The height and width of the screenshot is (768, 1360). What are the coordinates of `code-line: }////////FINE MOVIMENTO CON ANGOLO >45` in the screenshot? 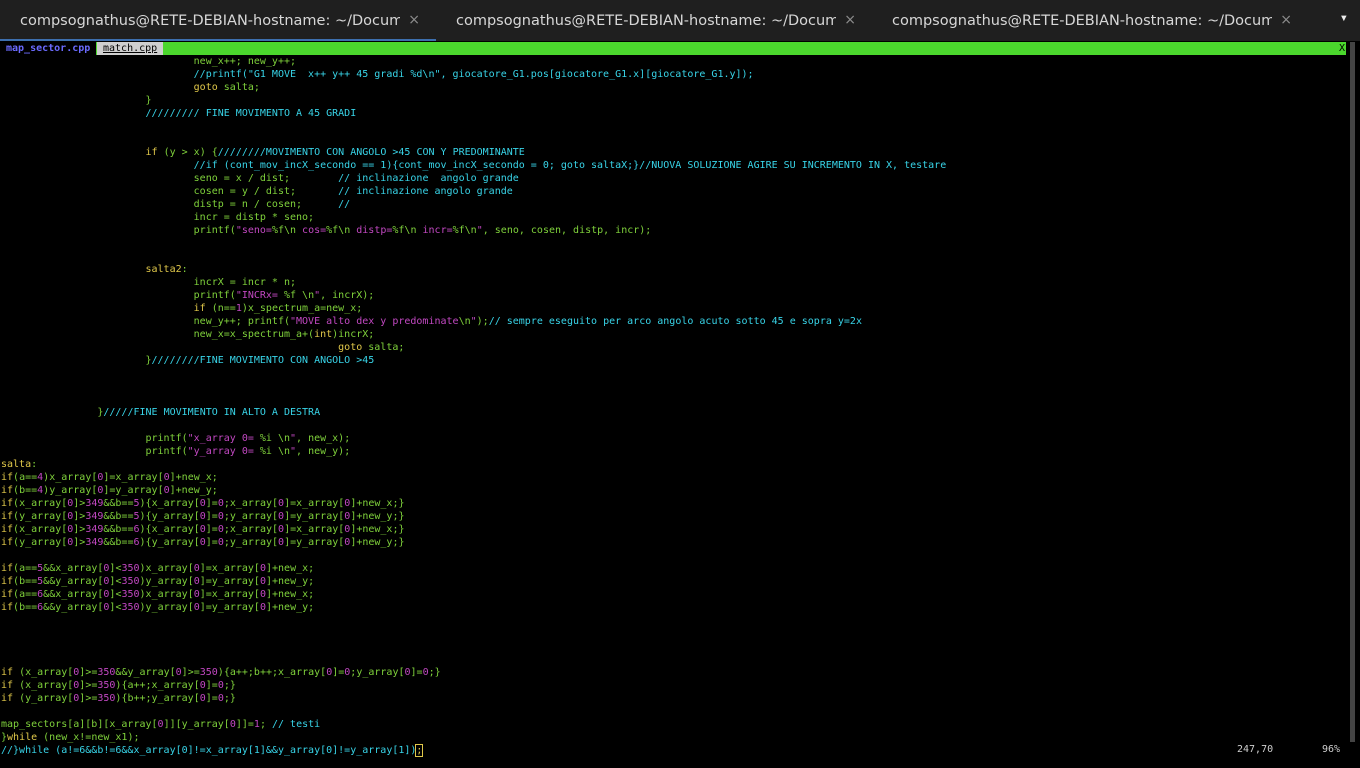 It's located at (671, 360).